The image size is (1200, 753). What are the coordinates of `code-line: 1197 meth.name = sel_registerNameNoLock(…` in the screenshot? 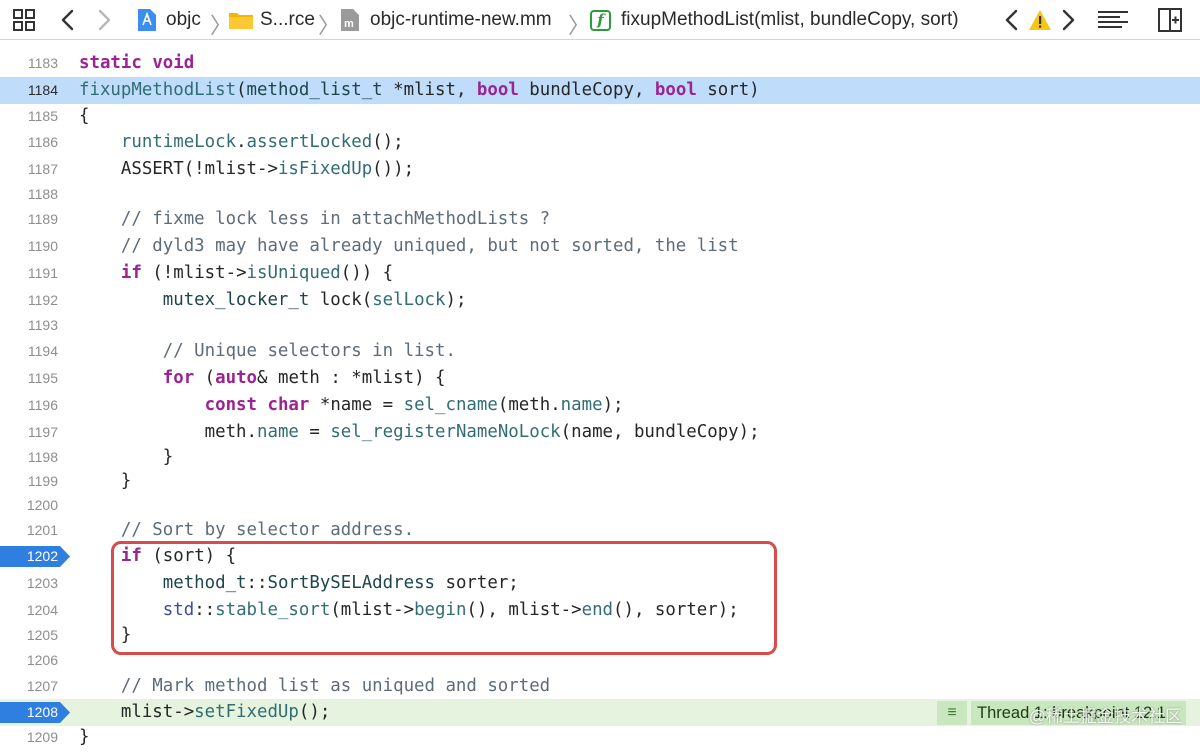 It's located at (600, 432).